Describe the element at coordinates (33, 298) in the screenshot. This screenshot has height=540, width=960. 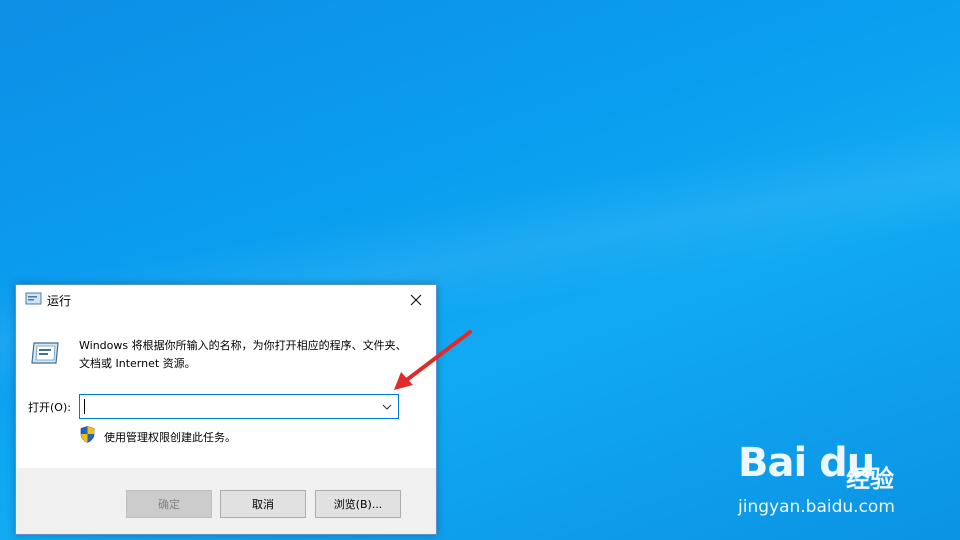
I see `run-icon` at that location.